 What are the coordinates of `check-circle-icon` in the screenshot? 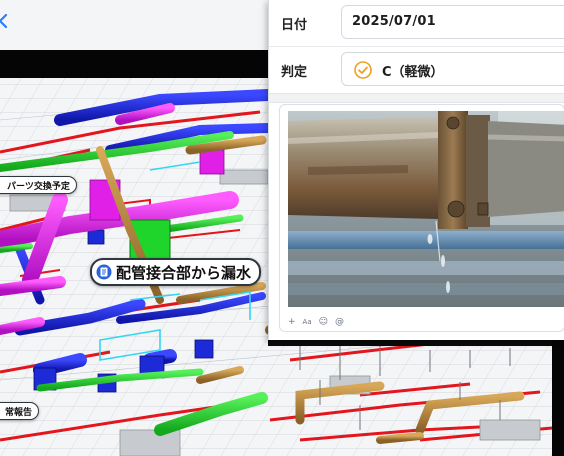 It's located at (363, 70).